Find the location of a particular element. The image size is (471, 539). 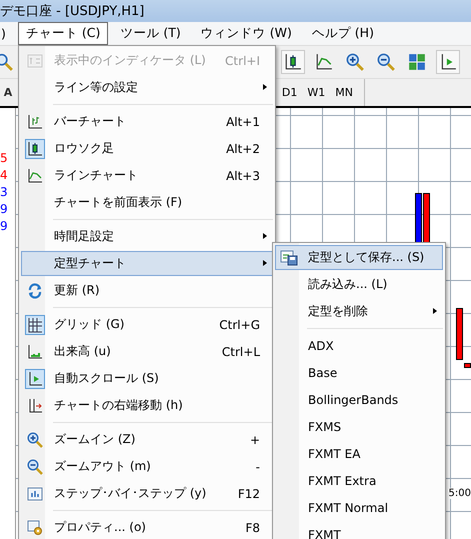

menu-item: ラインチャート Alt+3 is located at coordinates (147, 175).